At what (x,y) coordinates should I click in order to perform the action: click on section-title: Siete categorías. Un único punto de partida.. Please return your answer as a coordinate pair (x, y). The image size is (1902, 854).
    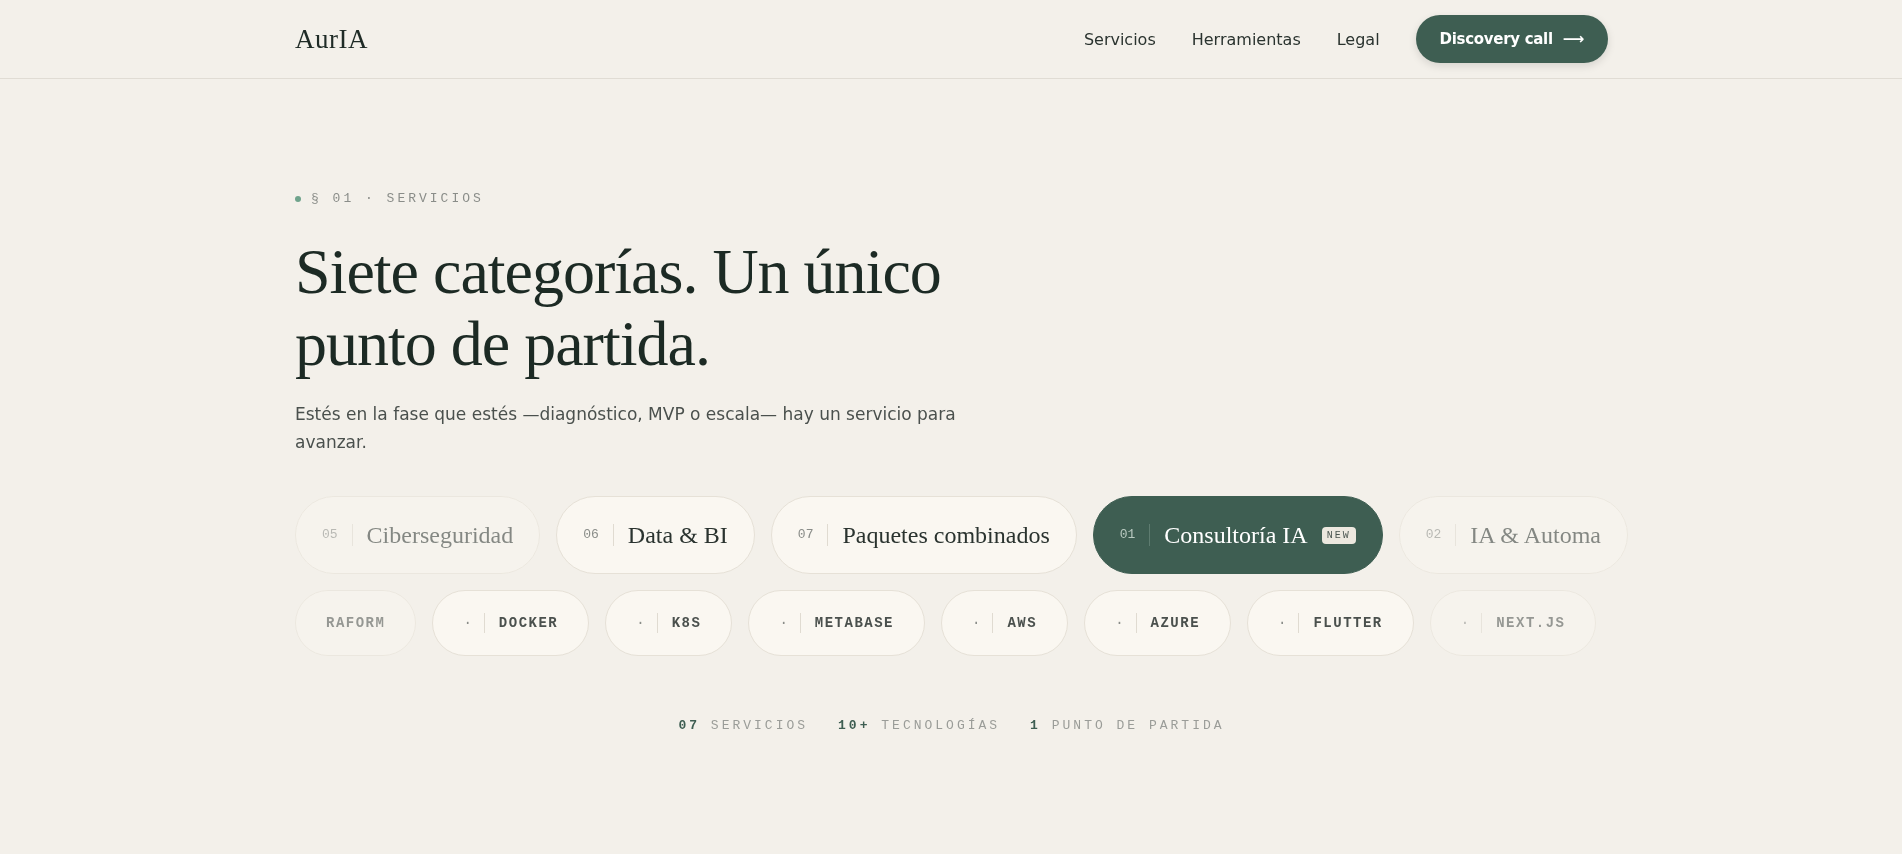
    Looking at the image, I should click on (618, 308).